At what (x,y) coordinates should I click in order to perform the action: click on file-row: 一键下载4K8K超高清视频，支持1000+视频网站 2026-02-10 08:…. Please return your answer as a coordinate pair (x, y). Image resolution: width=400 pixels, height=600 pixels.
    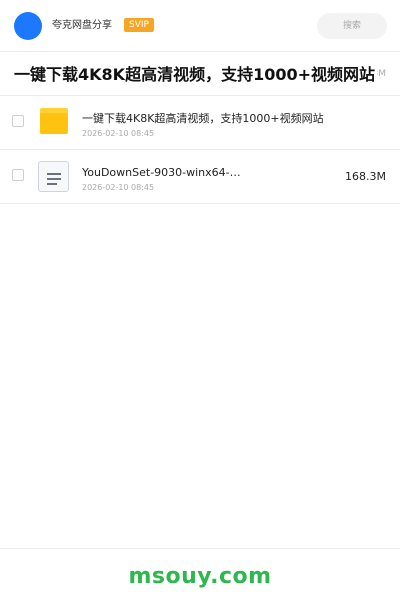
    Looking at the image, I should click on (200, 123).